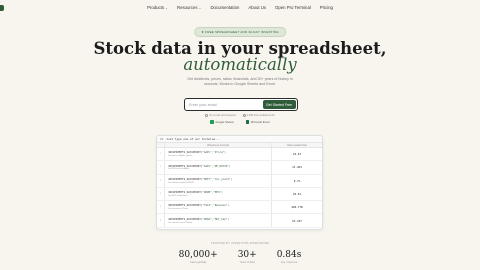  Describe the element at coordinates (218, 145) in the screenshot. I see `column-header-formula: Wisesheets Formula` at that location.